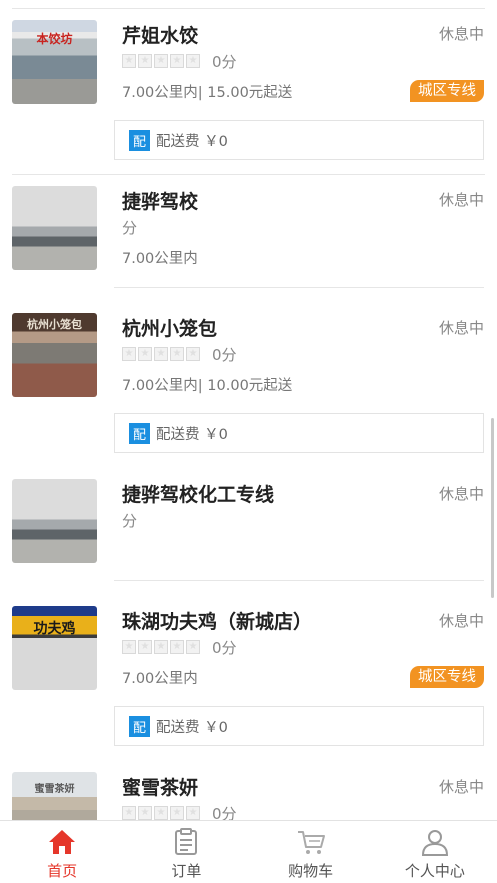 The width and height of the screenshot is (497, 883). What do you see at coordinates (217, 620) in the screenshot?
I see `store-name: 珠湖功夫鸡（新城店）` at bounding box center [217, 620].